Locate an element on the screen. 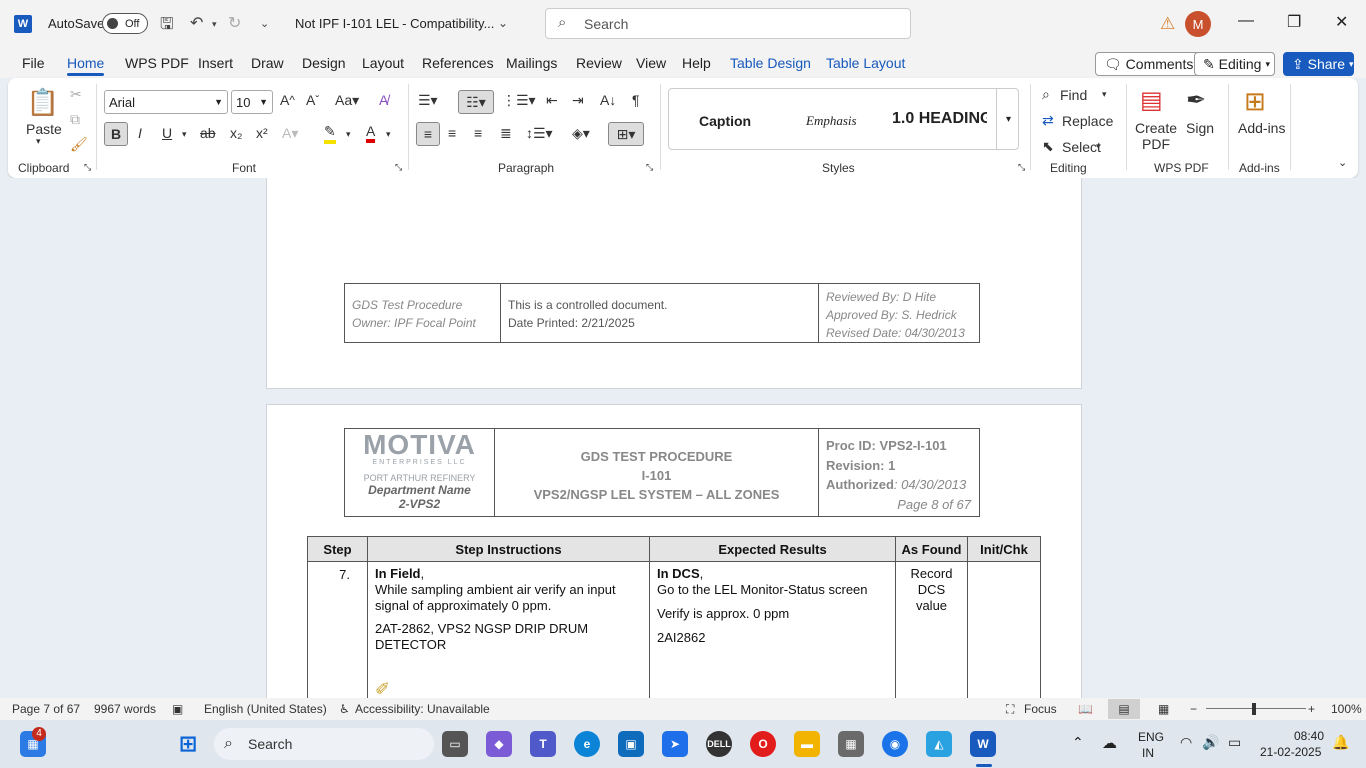 This screenshot has height=768, width=1366. dell-icon: DELL is located at coordinates (719, 744).